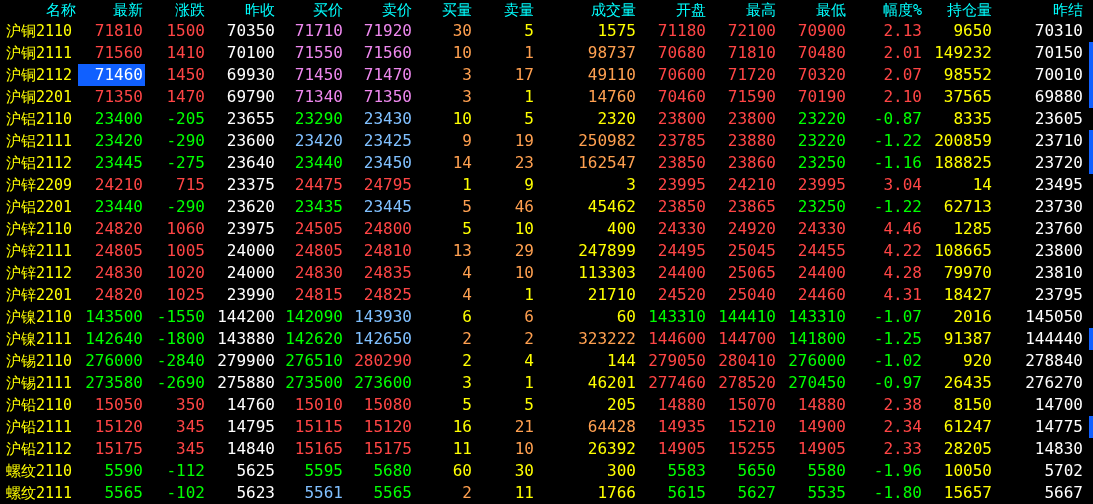  Describe the element at coordinates (39, 53) in the screenshot. I see `contract-name: 沪铜2111` at that location.